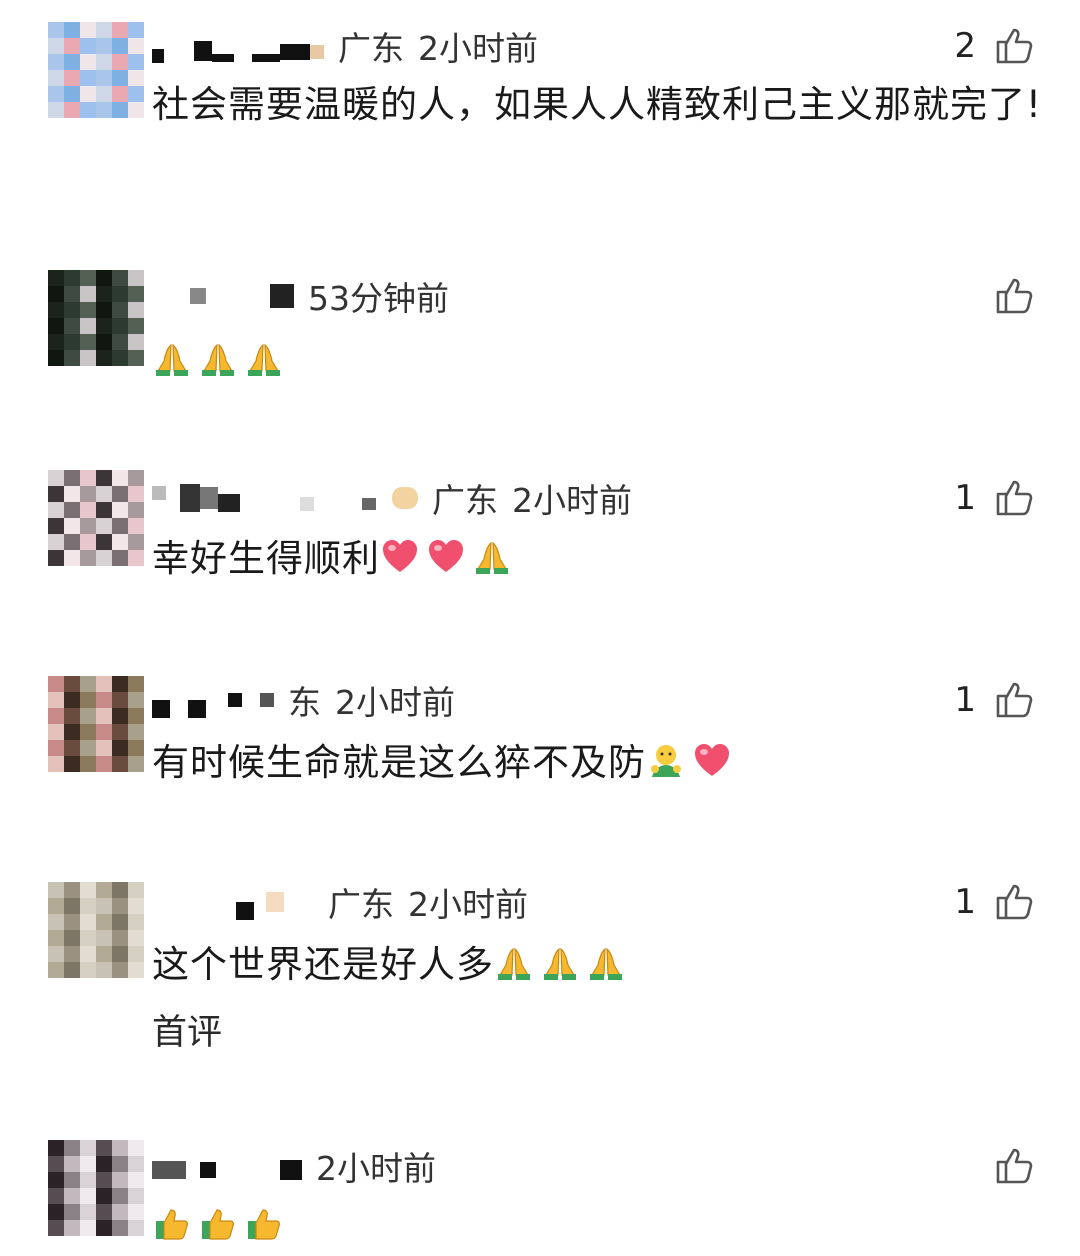  Describe the element at coordinates (598, 763) in the screenshot. I see `comment-text: 有时候生命就是这么猝不及防` at that location.